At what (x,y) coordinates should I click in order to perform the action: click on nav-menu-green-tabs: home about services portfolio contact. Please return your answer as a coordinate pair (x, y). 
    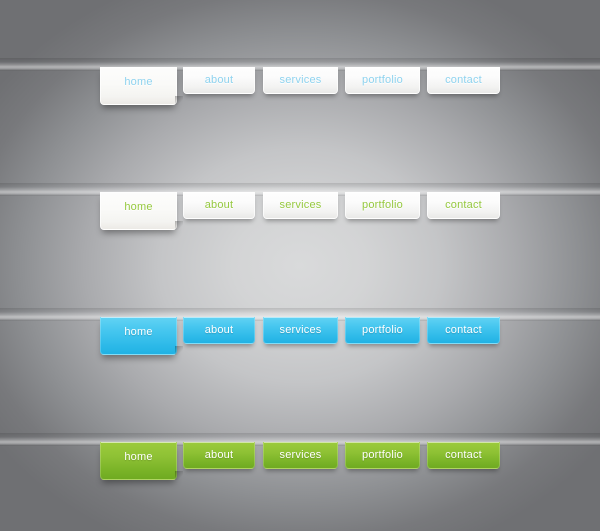
    Looking at the image, I should click on (300, 465).